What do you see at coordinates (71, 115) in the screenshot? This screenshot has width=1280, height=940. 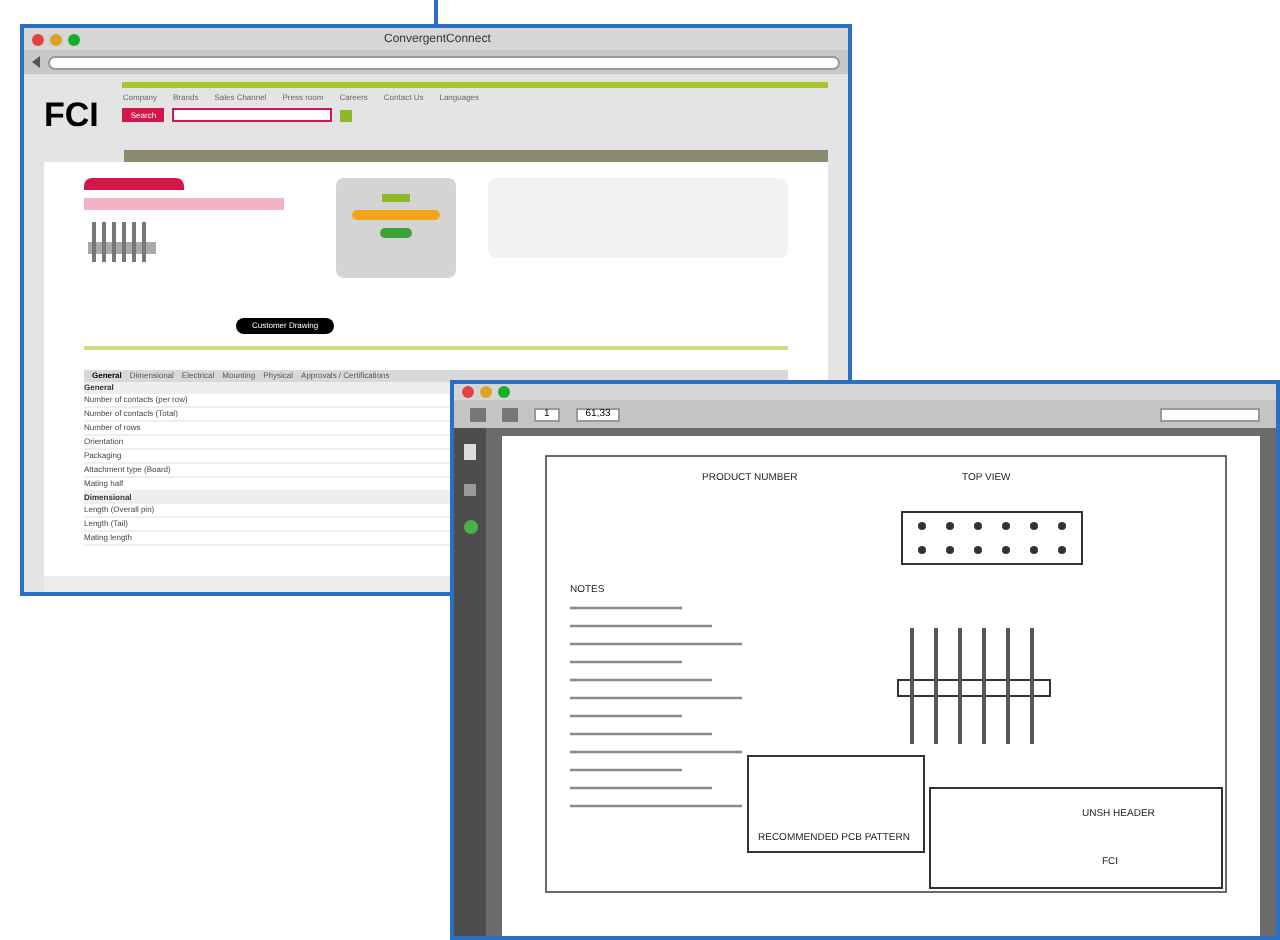 I see `site-logo: FCI` at bounding box center [71, 115].